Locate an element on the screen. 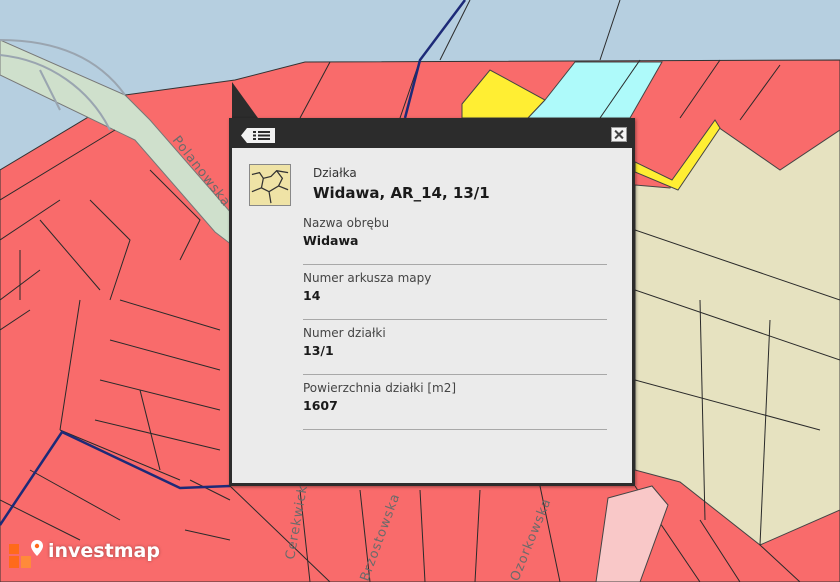 This screenshot has height=582, width=840. field-label: Numer działki is located at coordinates (344, 333).